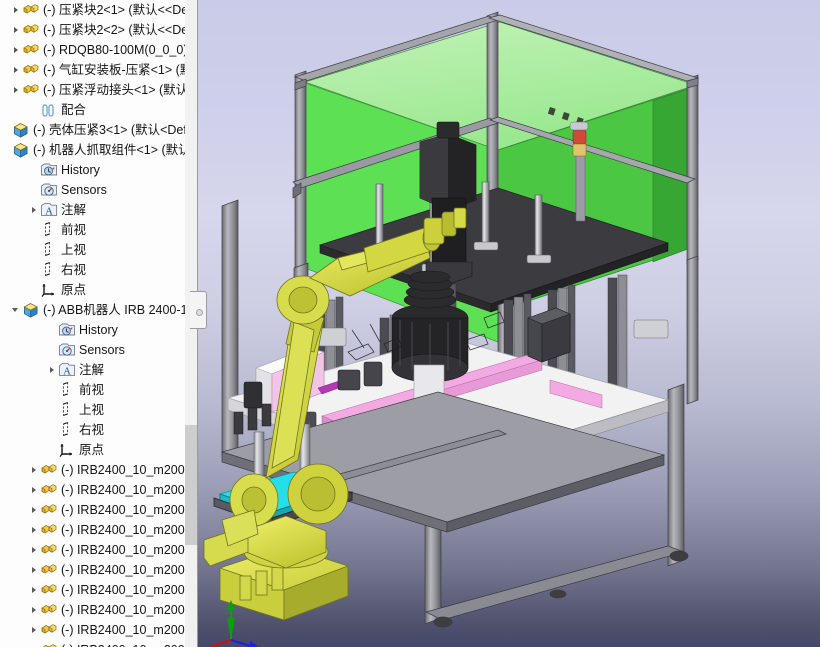 This screenshot has width=820, height=647. Describe the element at coordinates (198, 310) in the screenshot. I see `panel-splitter-handle` at that location.